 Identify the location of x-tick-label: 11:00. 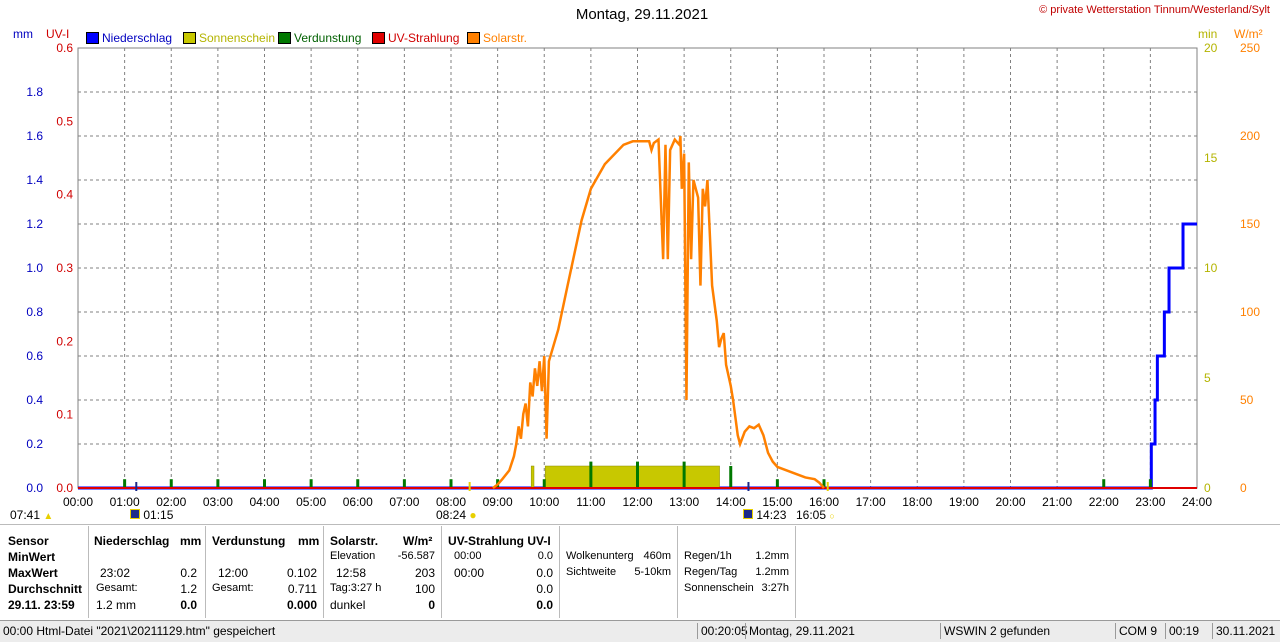
(590, 502).